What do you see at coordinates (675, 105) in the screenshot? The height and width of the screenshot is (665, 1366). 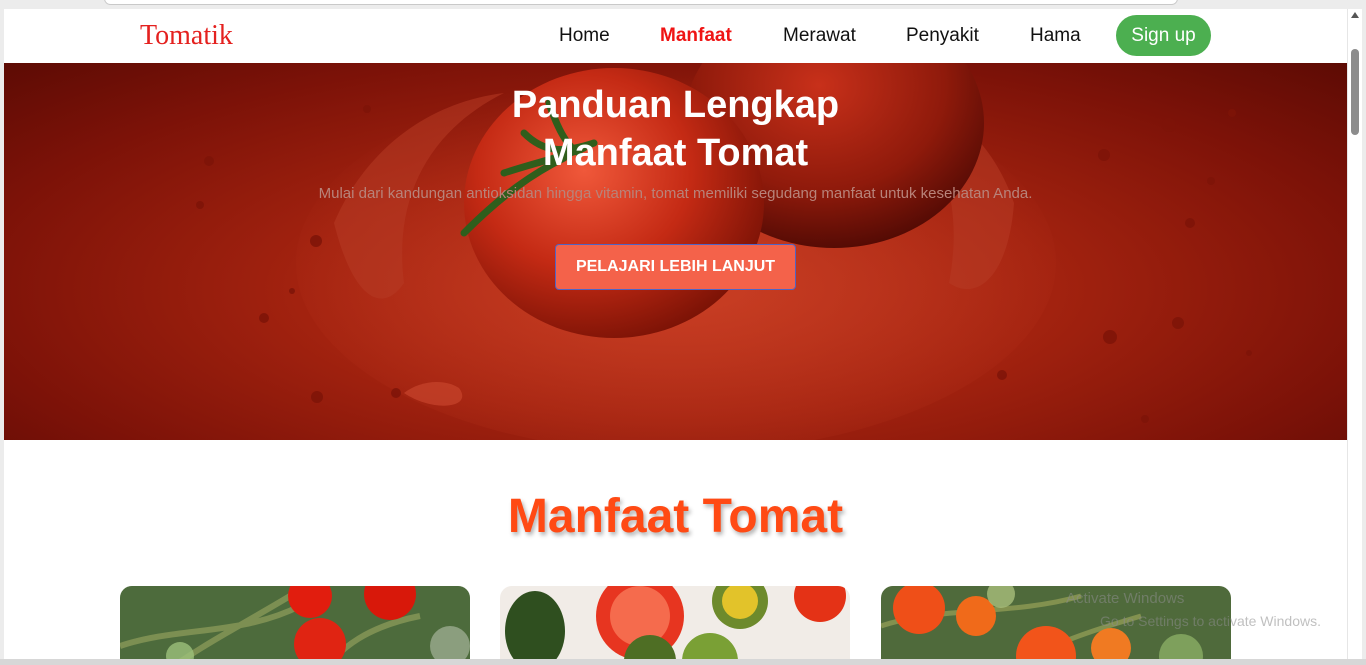 I see `hero-title-line1: Panduan Lengkap` at bounding box center [675, 105].